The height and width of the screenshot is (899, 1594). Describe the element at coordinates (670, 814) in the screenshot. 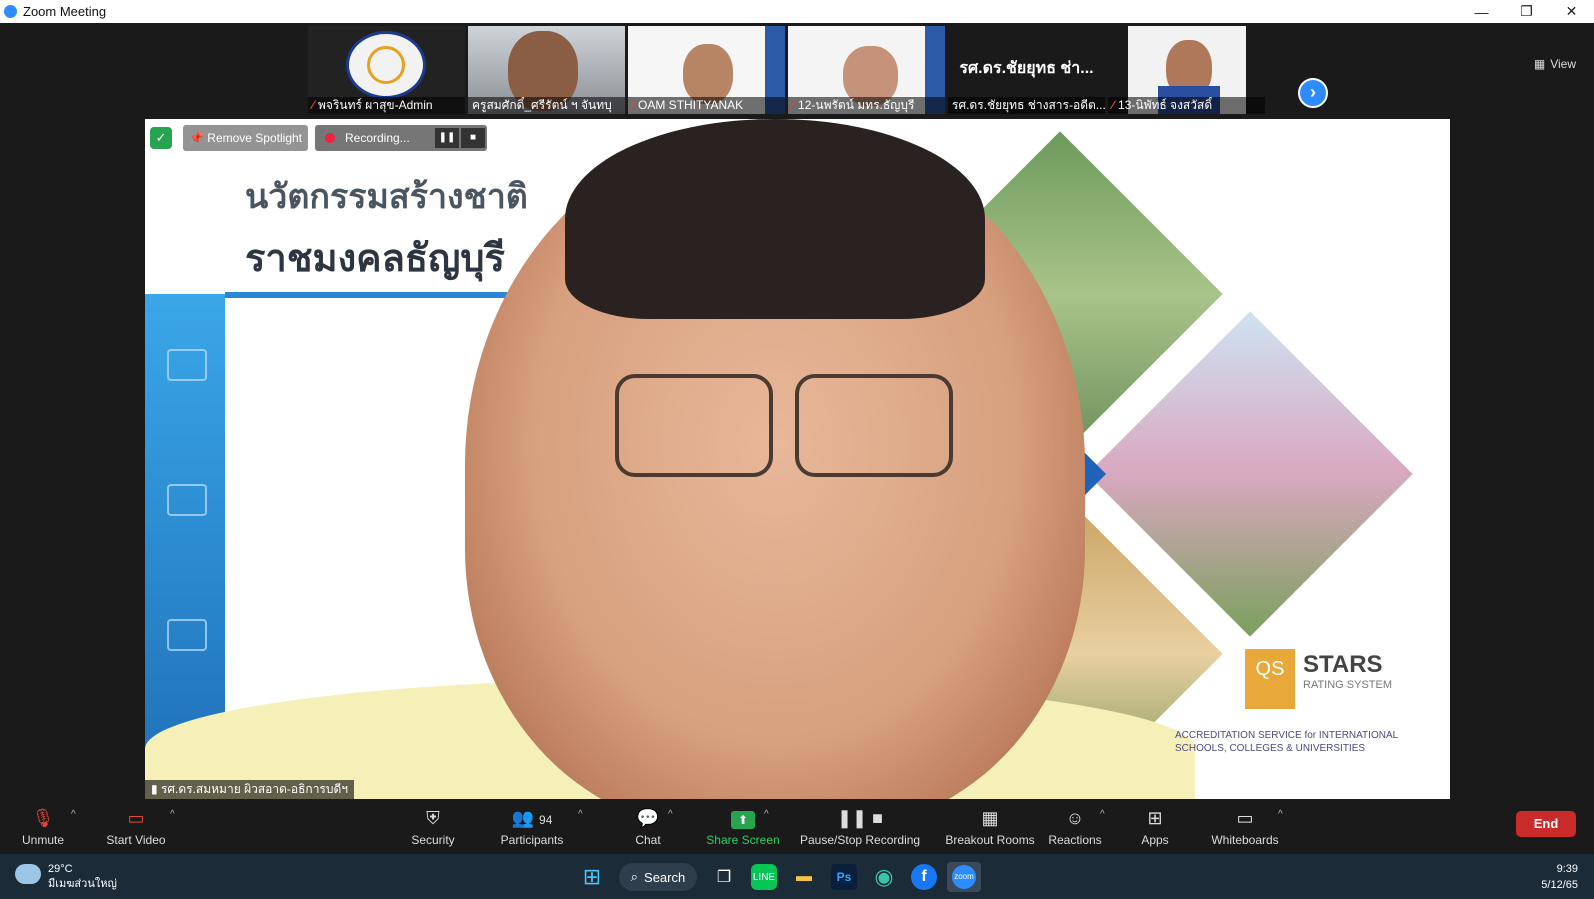

I see `chat-options-caret: ^` at that location.